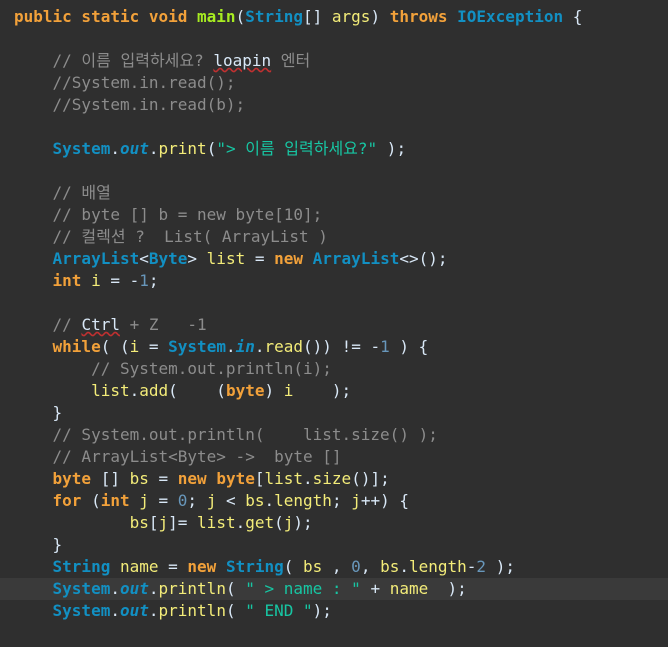 This screenshot has width=668, height=647. I want to click on code-token: size, so click(332, 478).